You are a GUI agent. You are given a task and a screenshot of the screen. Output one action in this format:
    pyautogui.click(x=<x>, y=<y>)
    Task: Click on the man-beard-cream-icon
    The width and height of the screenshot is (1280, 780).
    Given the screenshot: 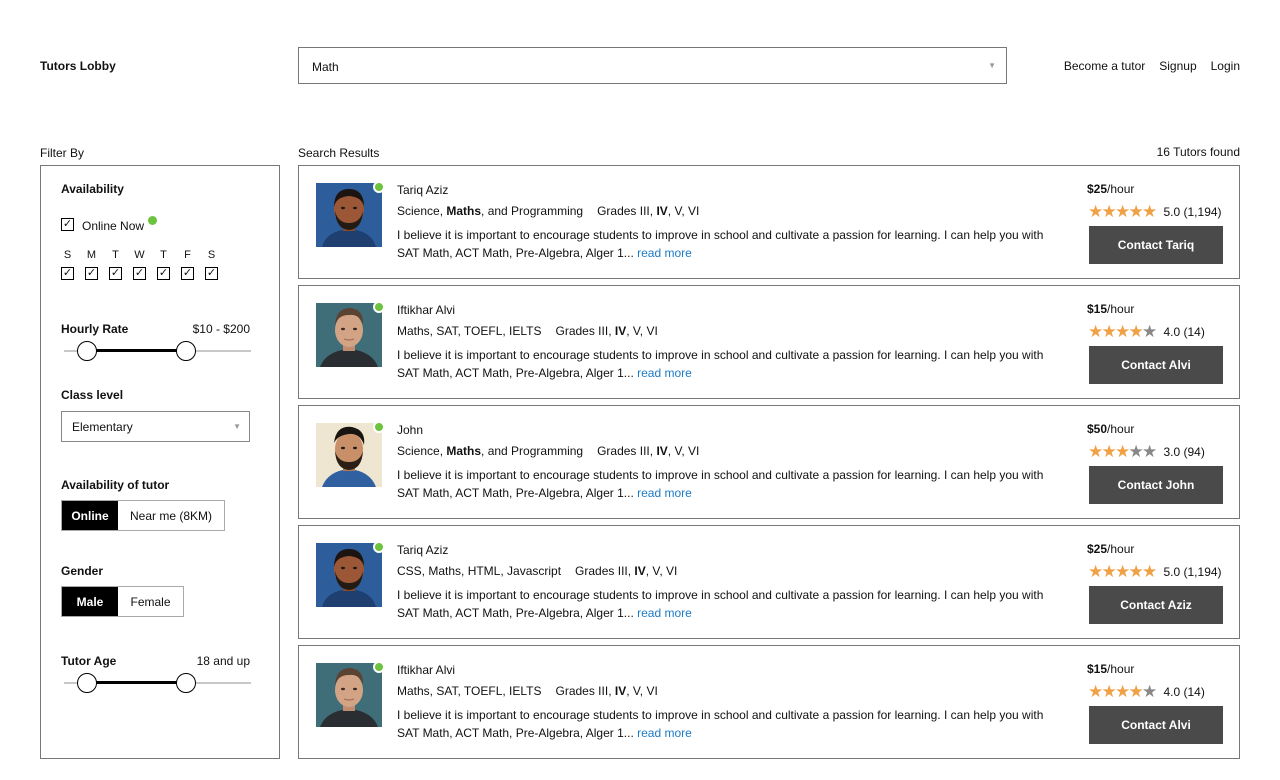 What is the action you would take?
    pyautogui.click(x=349, y=455)
    